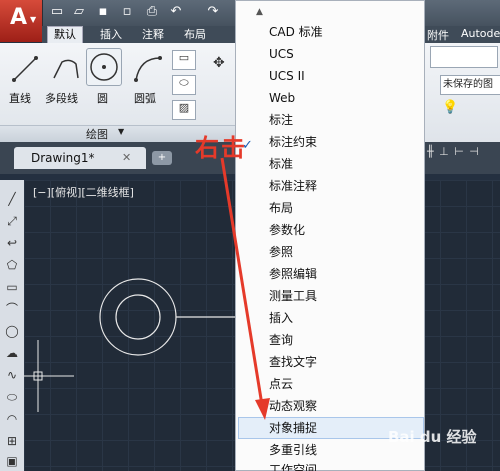 This screenshot has width=500, height=471. Describe the element at coordinates (221, 148) in the screenshot. I see `annotation-text: 右击` at that location.